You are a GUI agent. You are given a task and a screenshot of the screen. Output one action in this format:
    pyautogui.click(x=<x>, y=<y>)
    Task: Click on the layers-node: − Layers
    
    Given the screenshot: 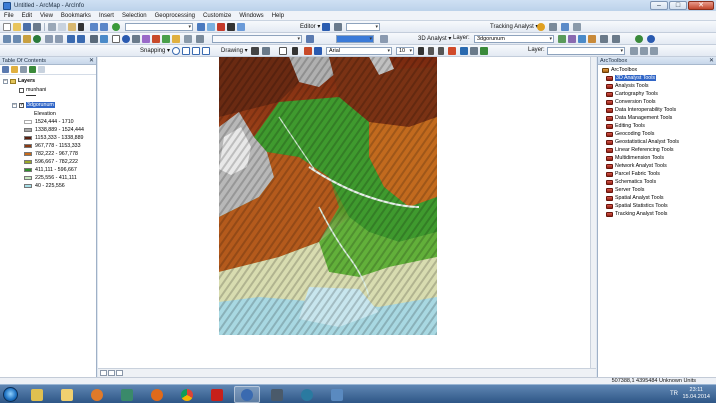 What is the action you would take?
    pyautogui.click(x=19, y=81)
    